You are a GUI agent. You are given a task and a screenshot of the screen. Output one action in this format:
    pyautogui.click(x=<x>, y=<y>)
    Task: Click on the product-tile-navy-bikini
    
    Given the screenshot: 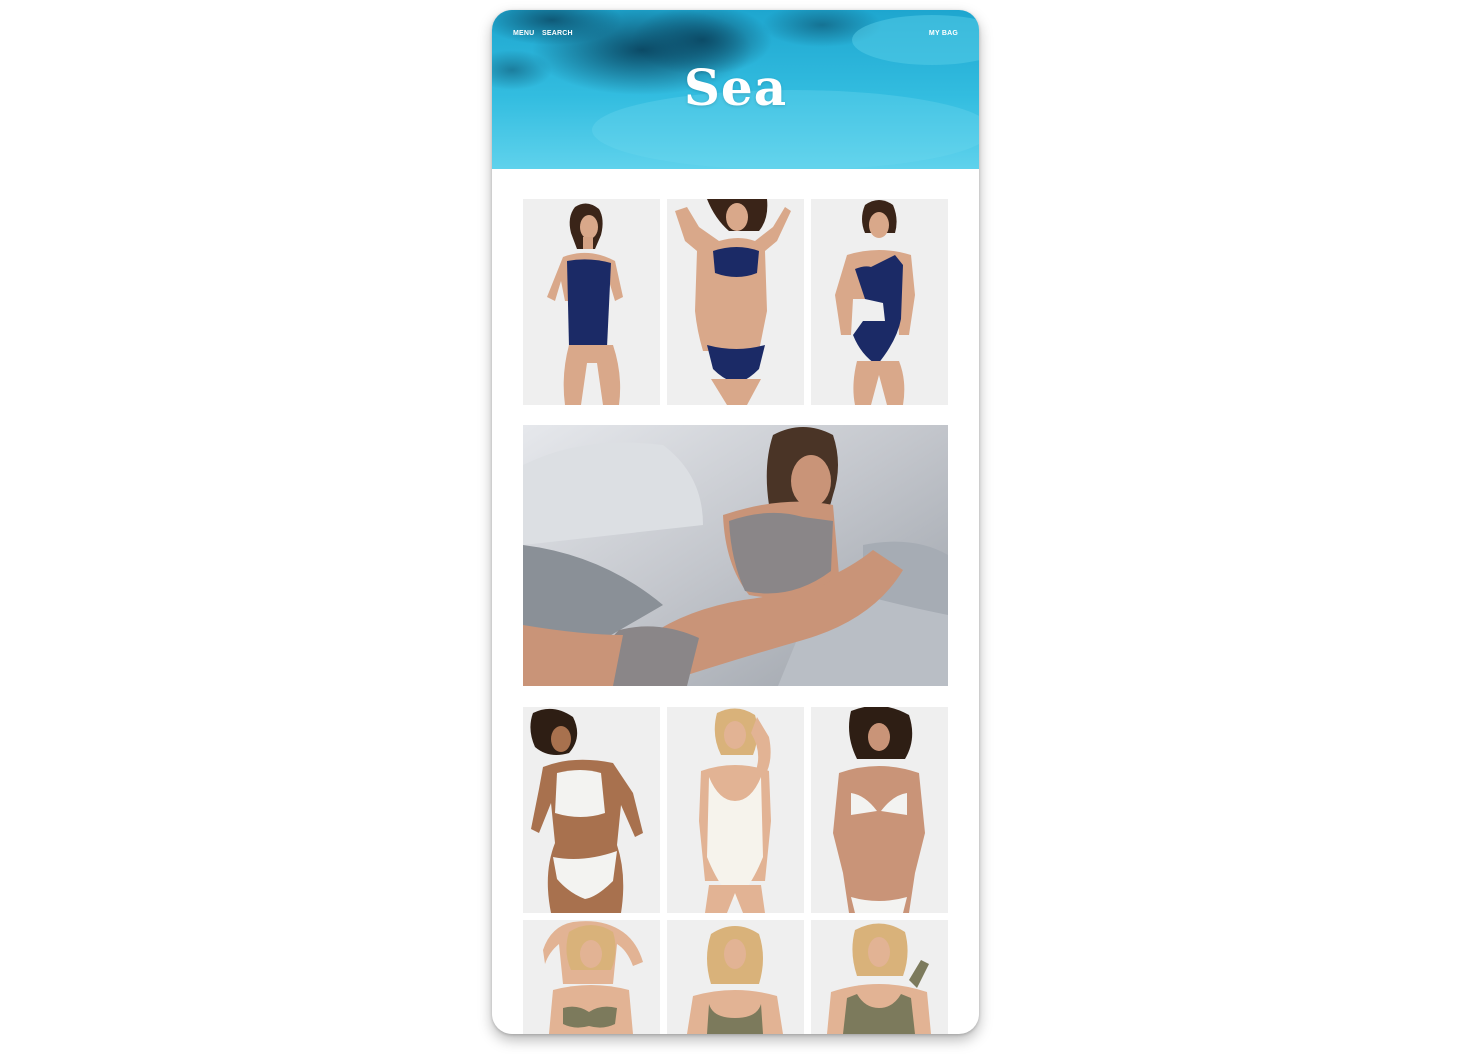 What is the action you would take?
    pyautogui.click(x=735, y=302)
    